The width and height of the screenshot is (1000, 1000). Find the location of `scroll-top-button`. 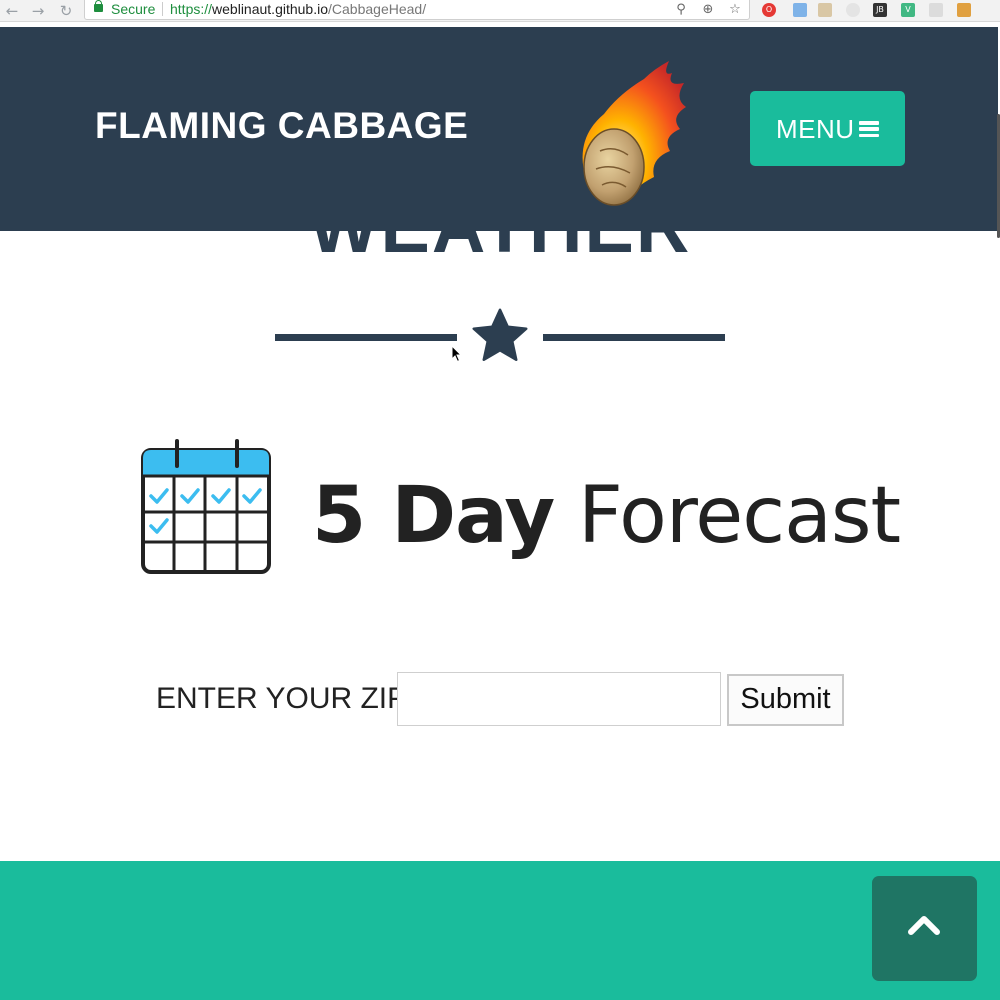

scroll-top-button is located at coordinates (924, 928).